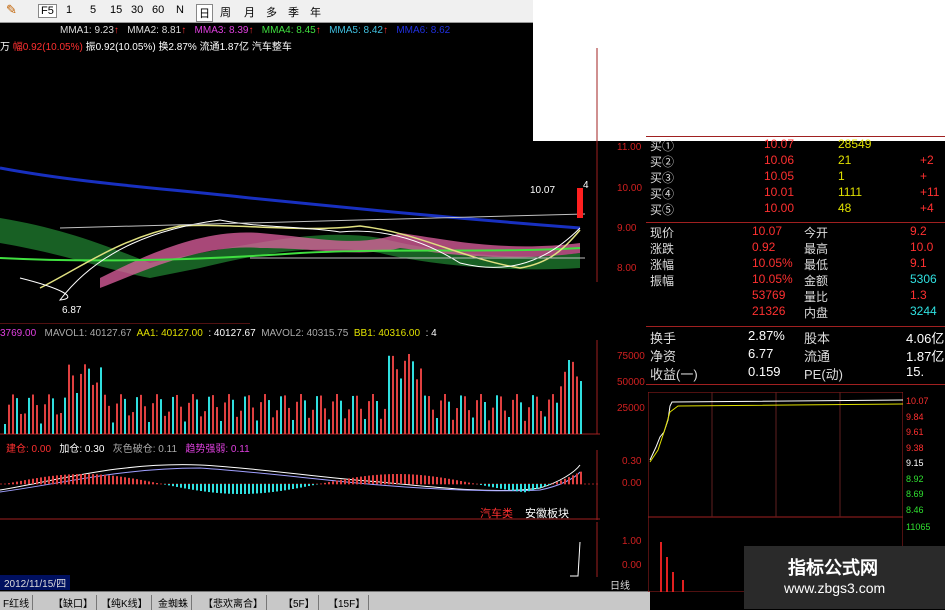  What do you see at coordinates (69, 10) in the screenshot?
I see `period-1-button: 1` at bounding box center [69, 10].